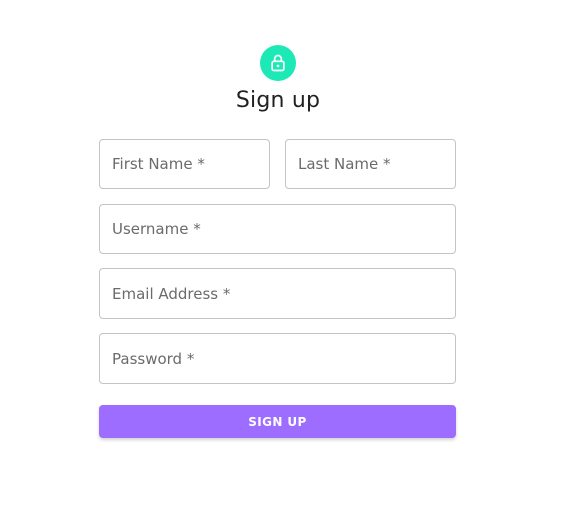  What do you see at coordinates (278, 100) in the screenshot?
I see `page-title: Sign up` at bounding box center [278, 100].